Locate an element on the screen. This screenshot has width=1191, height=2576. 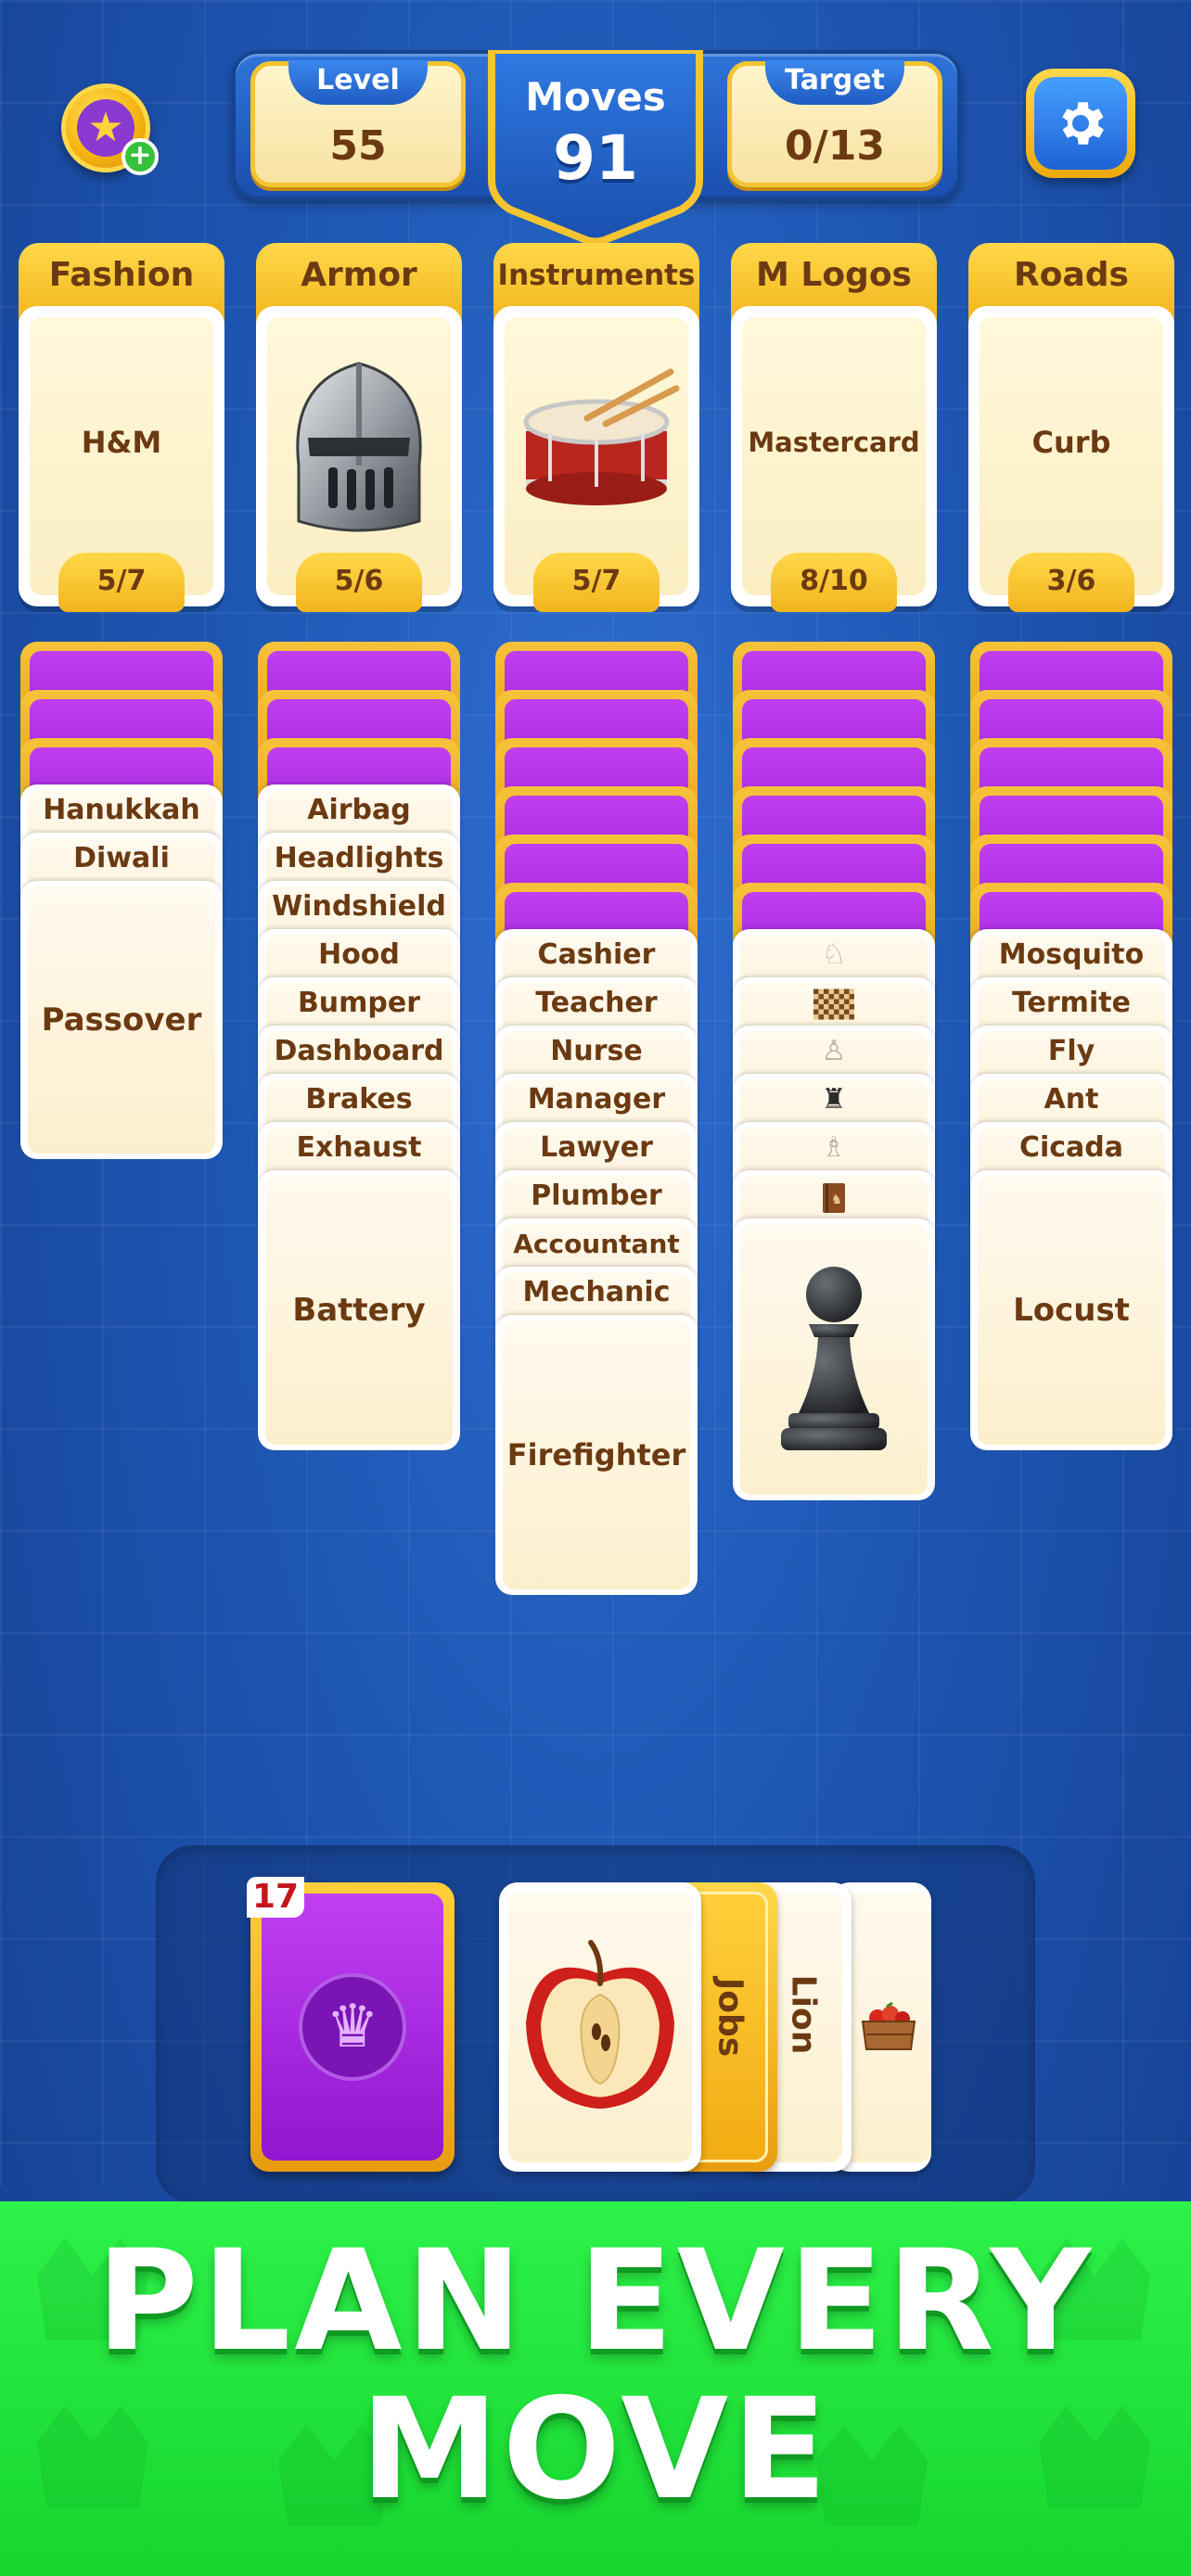
category-slot-fashion: Fashion H&M 5/7 is located at coordinates (121, 427).